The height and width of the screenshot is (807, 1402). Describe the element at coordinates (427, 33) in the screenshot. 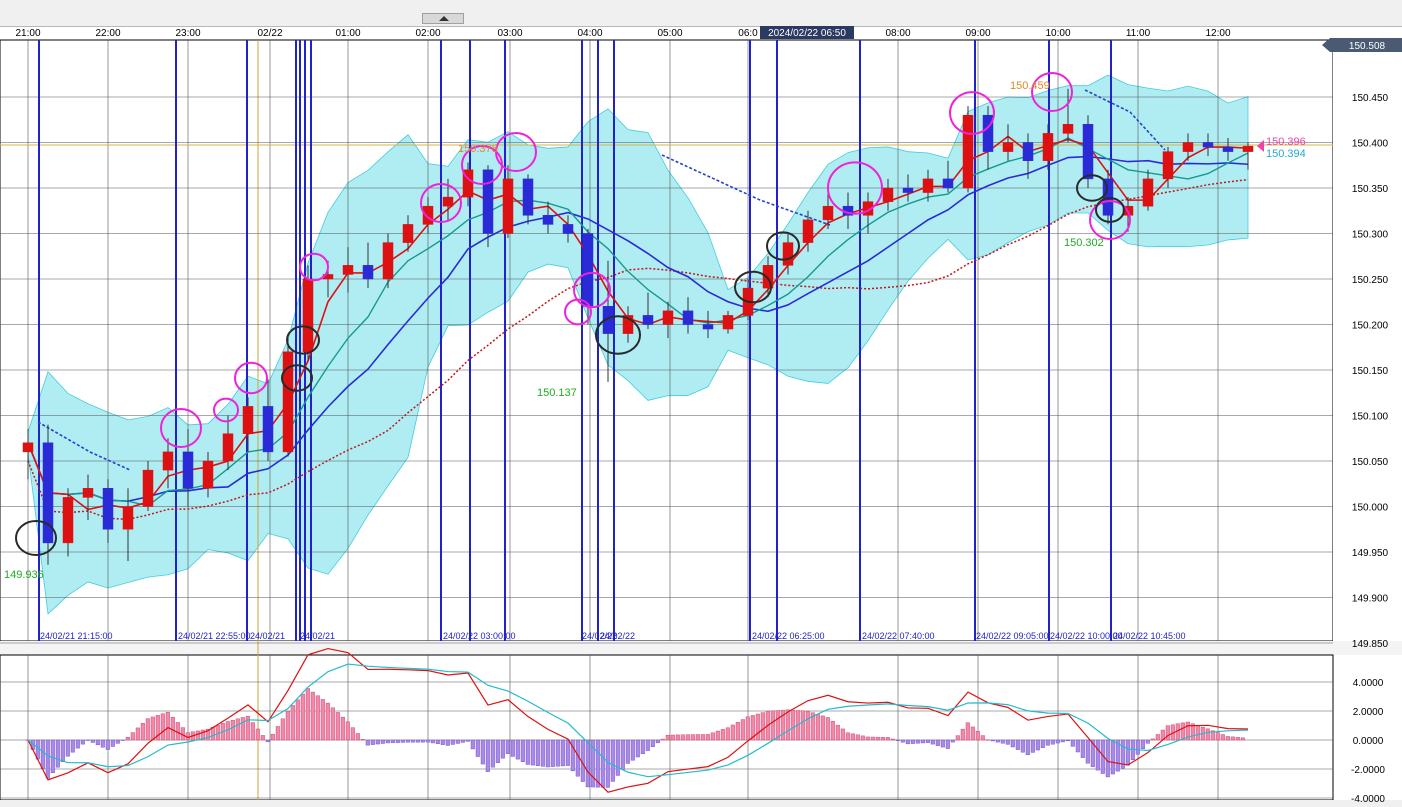

I see `time-label: 02:00` at that location.